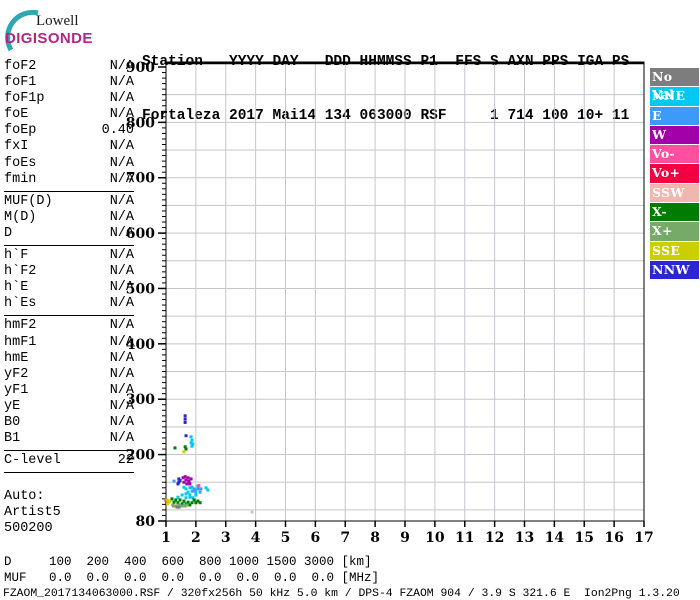 This screenshot has width=700, height=600. I want to click on x-axis-tick-label: 2, so click(196, 538).